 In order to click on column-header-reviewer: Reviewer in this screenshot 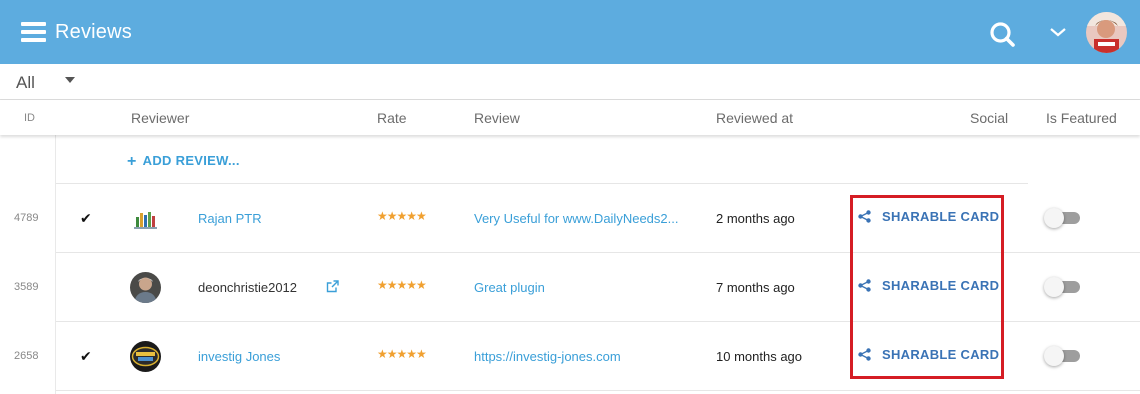, I will do `click(160, 118)`.